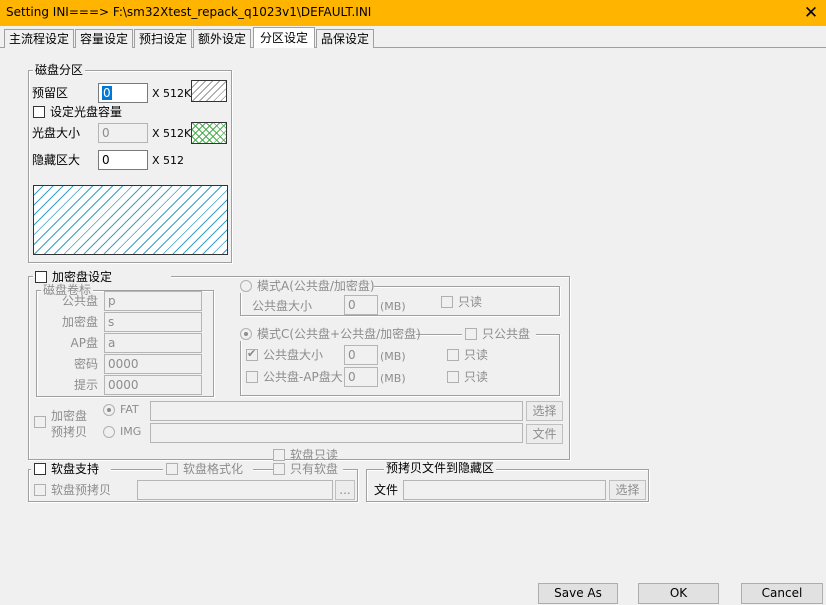 Image resolution: width=826 pixels, height=605 pixels. I want to click on cd-swatch, so click(209, 133).